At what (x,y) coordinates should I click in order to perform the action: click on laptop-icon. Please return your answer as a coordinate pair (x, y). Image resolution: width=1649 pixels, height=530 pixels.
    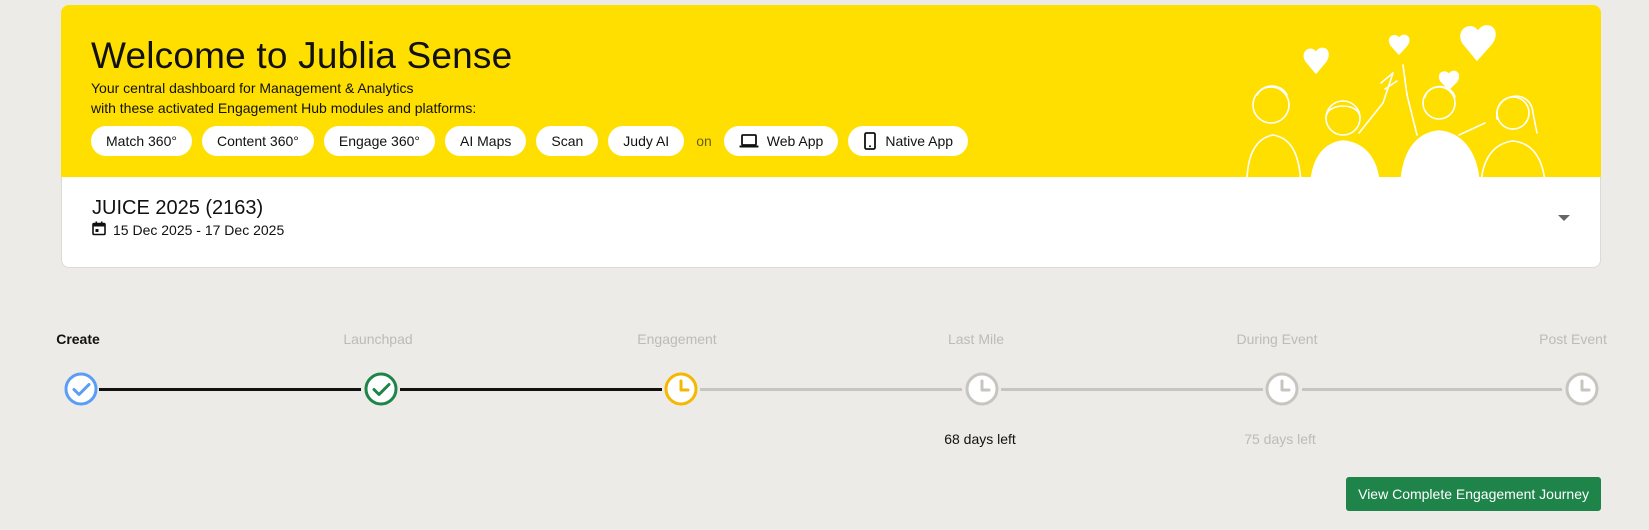
    Looking at the image, I should click on (749, 141).